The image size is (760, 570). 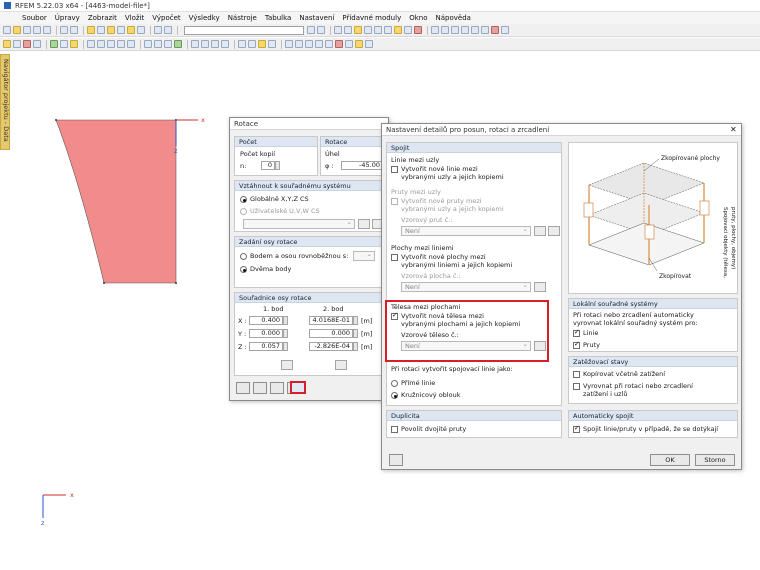 What do you see at coordinates (355, 333) in the screenshot?
I see `y-point2-spinner` at bounding box center [355, 333].